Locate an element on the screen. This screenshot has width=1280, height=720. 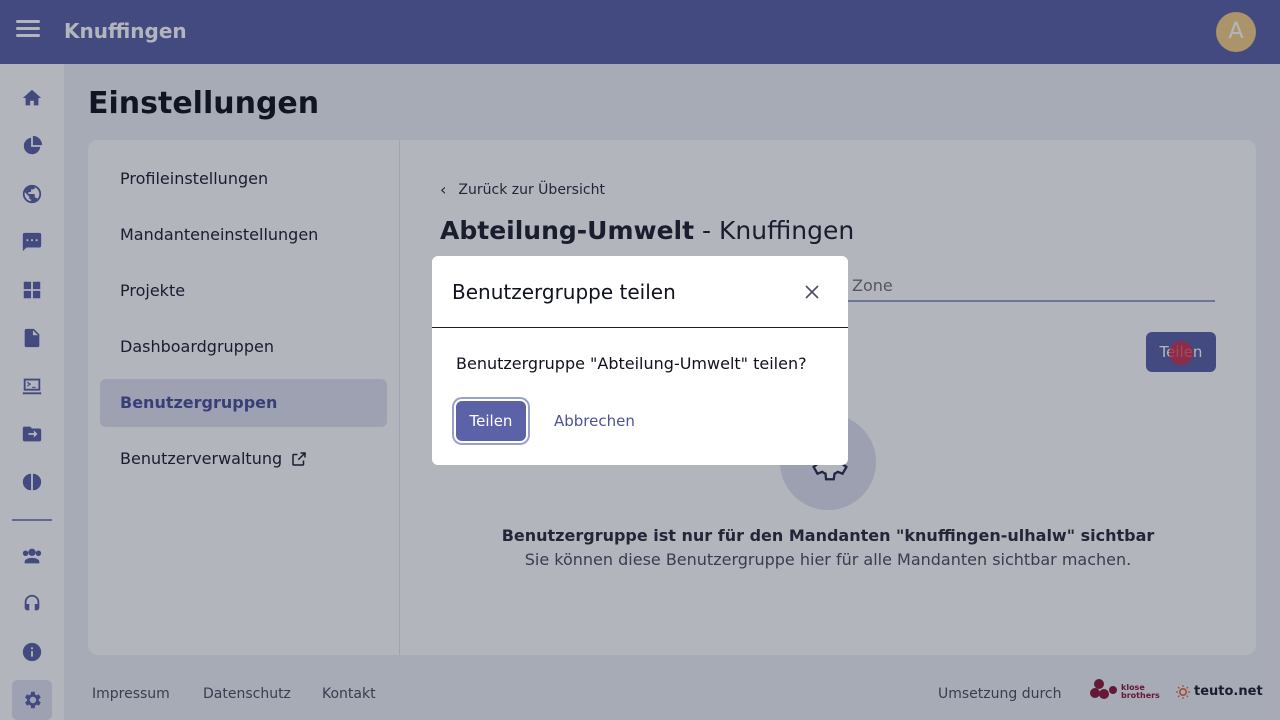
dialog-header: Benutzergruppe teilen is located at coordinates (640, 292).